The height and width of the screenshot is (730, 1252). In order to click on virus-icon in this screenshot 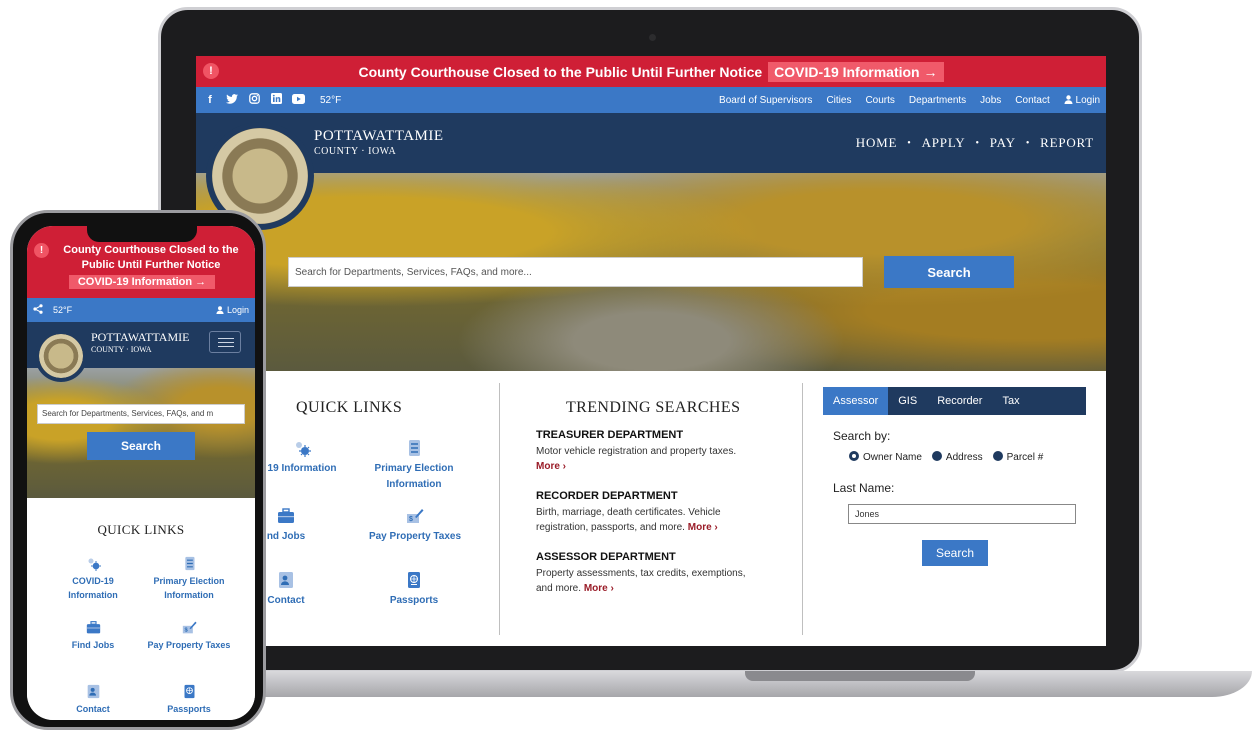, I will do `click(94, 564)`.